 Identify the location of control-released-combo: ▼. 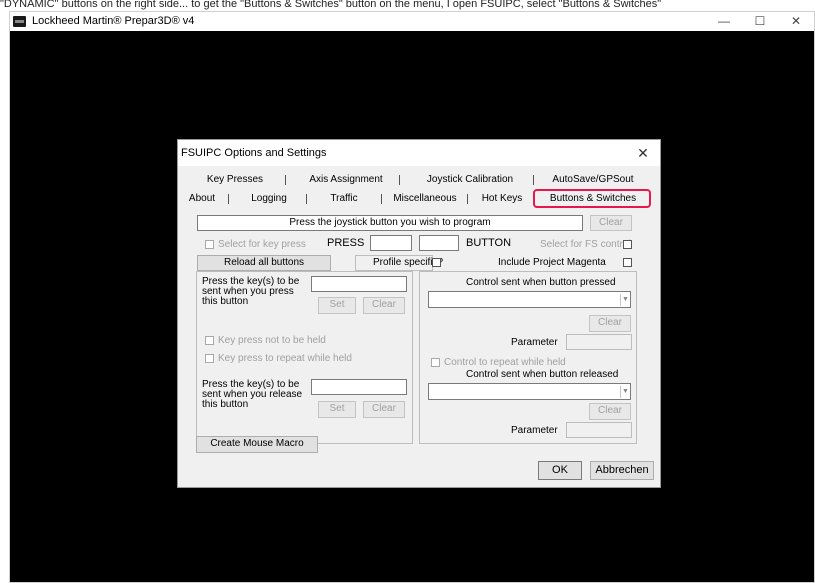
(529, 391).